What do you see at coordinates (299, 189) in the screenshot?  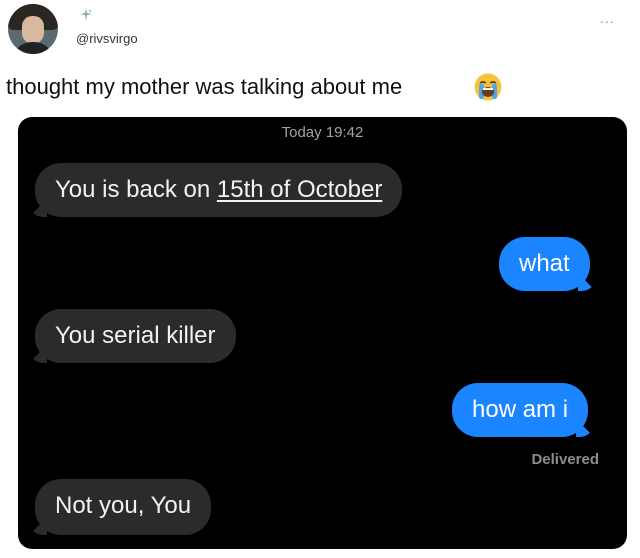 I see `date-link: 15th of October` at bounding box center [299, 189].